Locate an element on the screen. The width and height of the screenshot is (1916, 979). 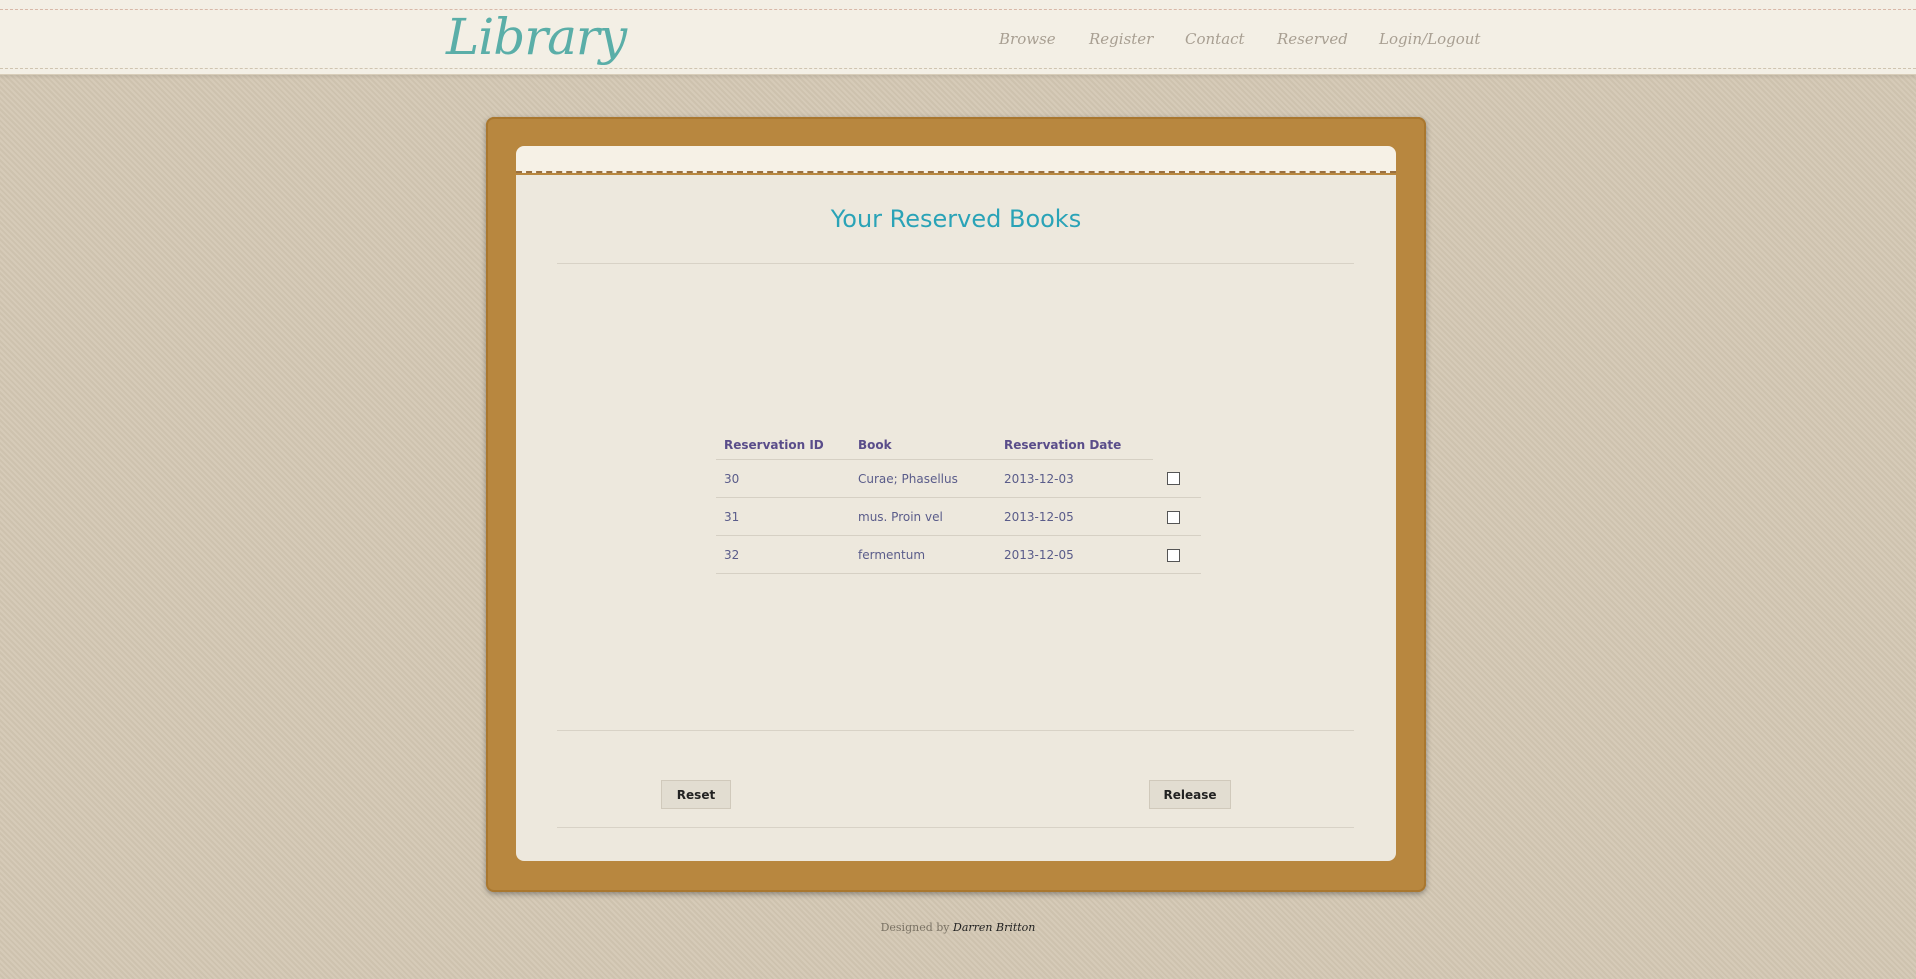
footer-prefix: Designed by is located at coordinates (915, 927).